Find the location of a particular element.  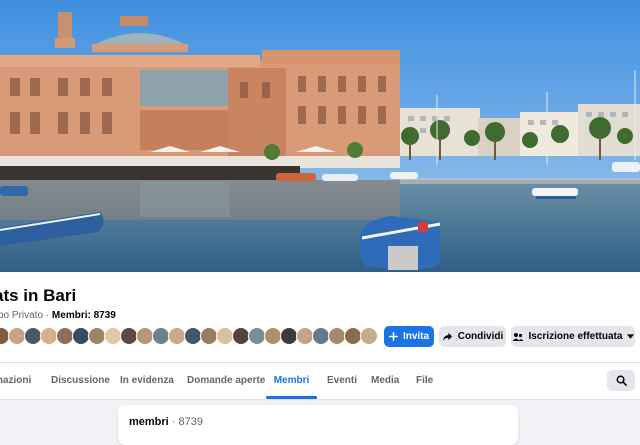

tab-informazioni: mazioni is located at coordinates (15, 380).